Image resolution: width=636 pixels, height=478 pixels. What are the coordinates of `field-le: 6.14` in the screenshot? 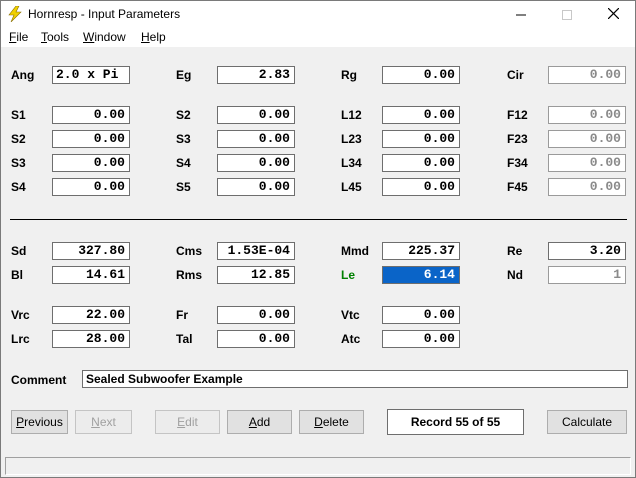 It's located at (421, 275).